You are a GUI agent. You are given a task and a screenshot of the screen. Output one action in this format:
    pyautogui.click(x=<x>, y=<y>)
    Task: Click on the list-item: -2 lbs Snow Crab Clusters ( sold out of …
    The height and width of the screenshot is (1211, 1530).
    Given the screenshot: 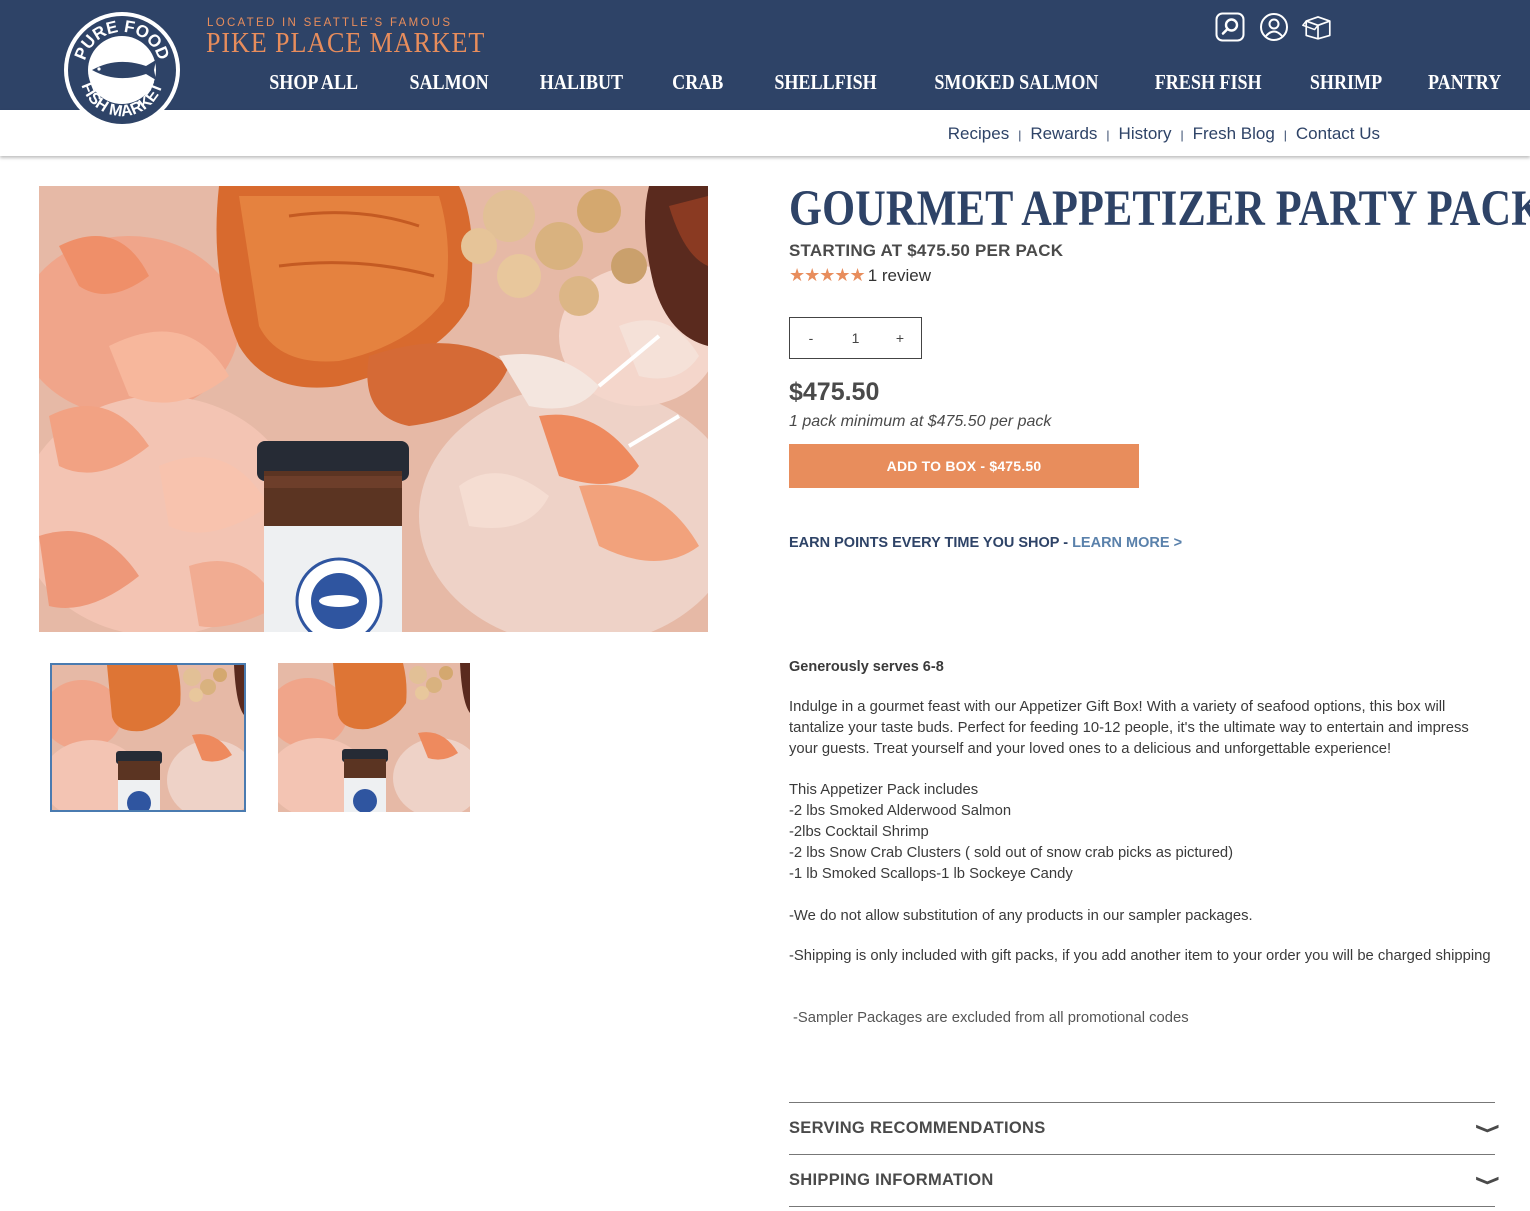 What is the action you would take?
    pyautogui.click(x=1011, y=853)
    